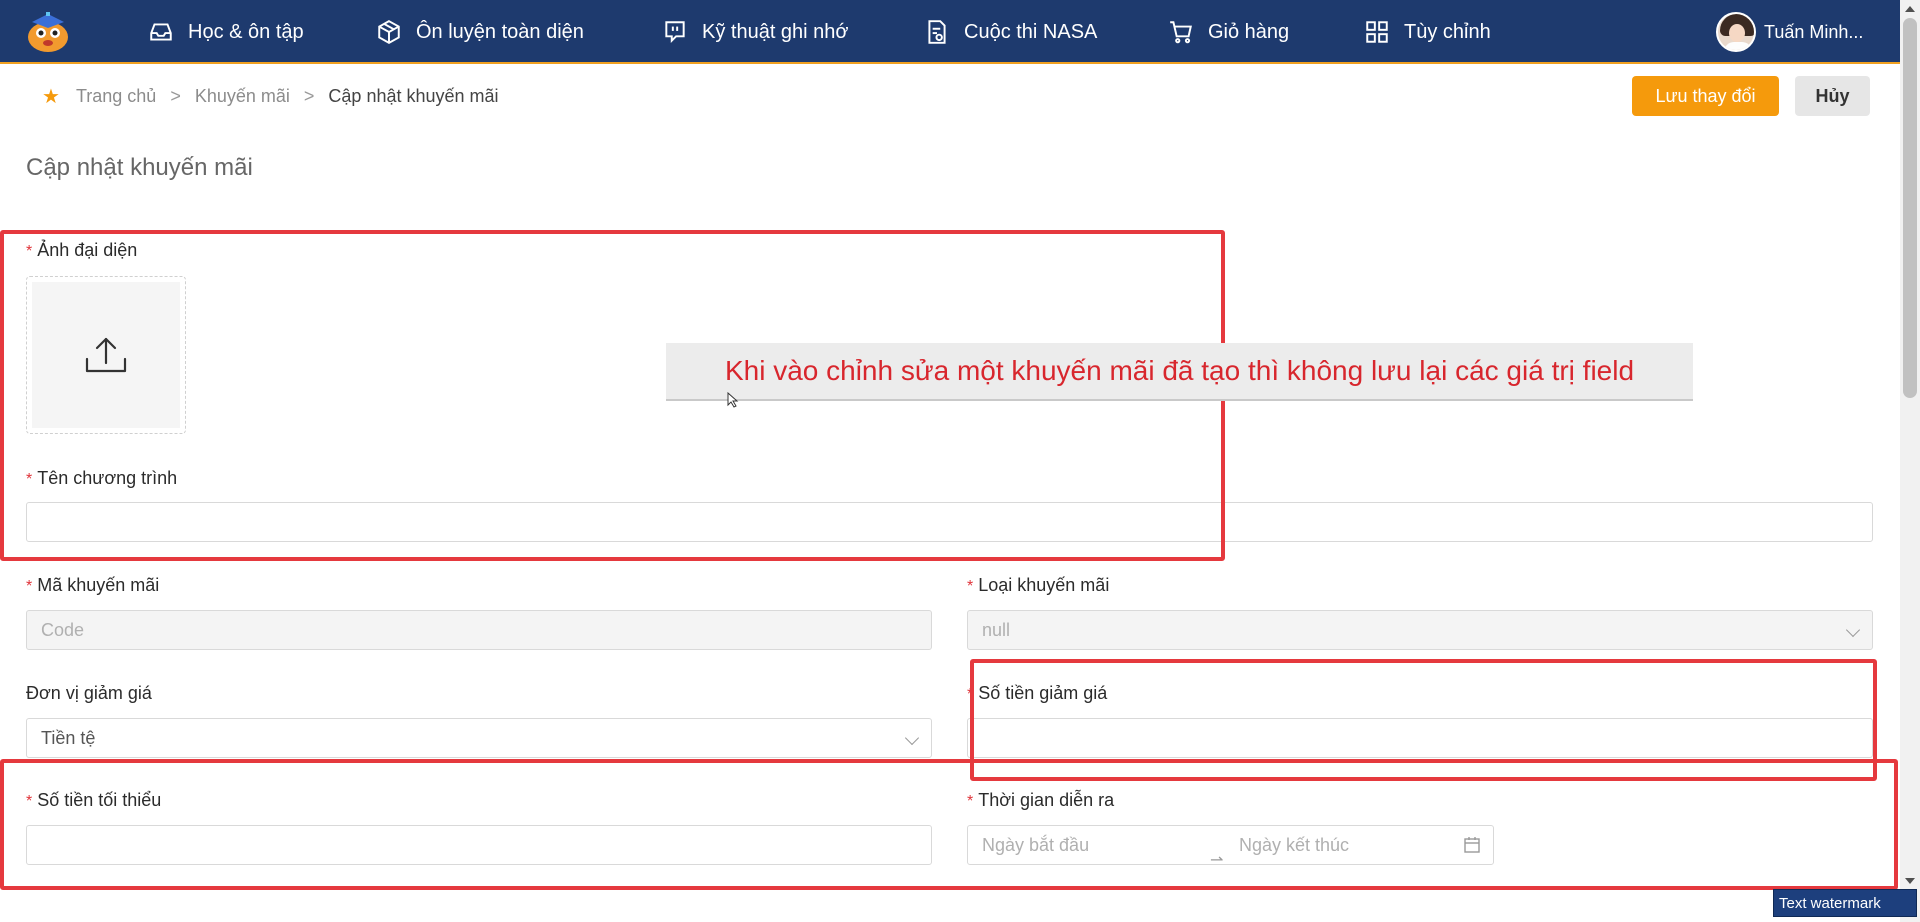  Describe the element at coordinates (1249, 31) in the screenshot. I see `nav-item-label: Giỏ hàng` at that location.